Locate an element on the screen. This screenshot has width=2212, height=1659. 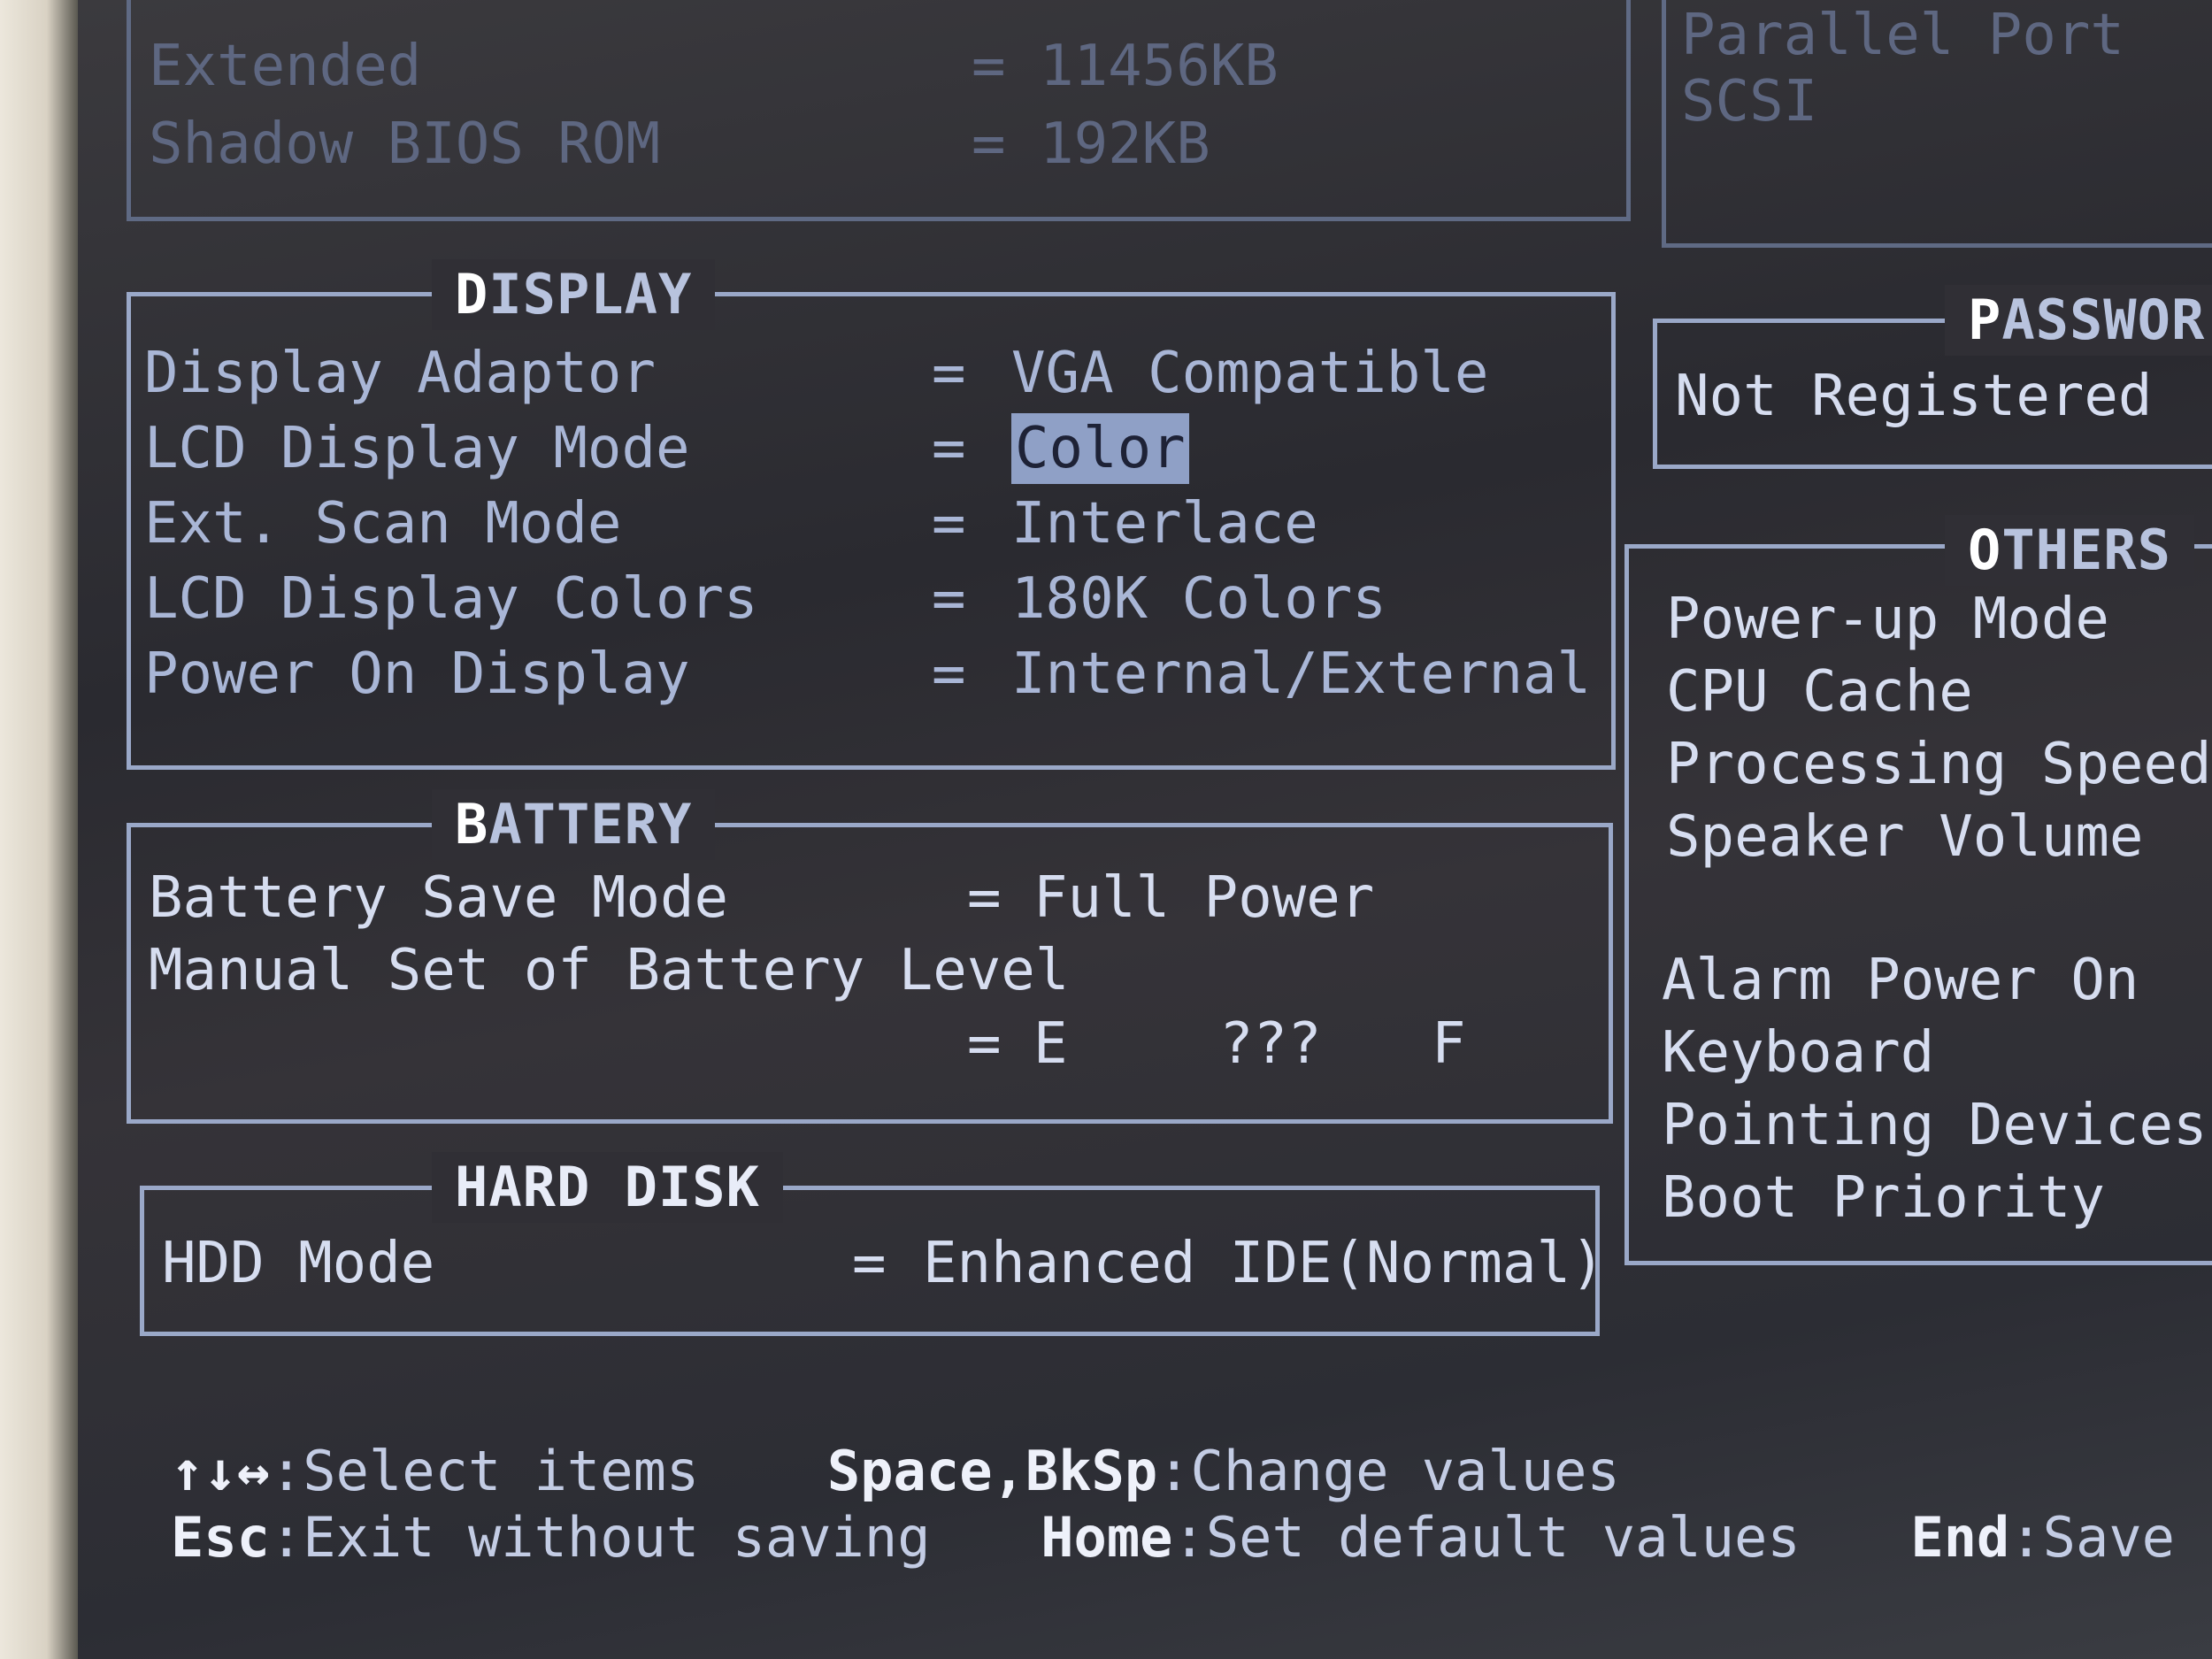
display-adaptor-label: Display Adaptor is located at coordinates (400, 374).